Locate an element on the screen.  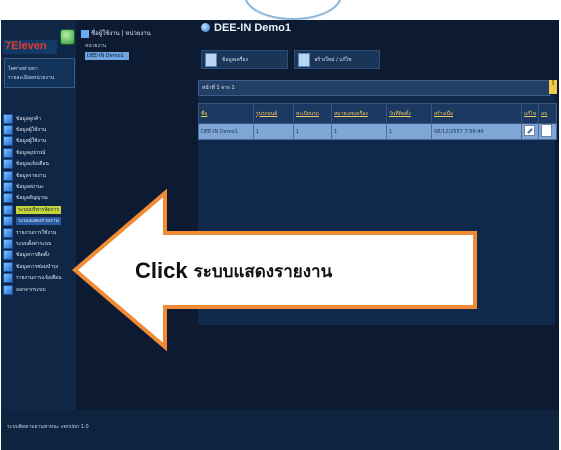
sidebar-item: ระบบตั้งค่าระบบ is located at coordinates (39, 243).